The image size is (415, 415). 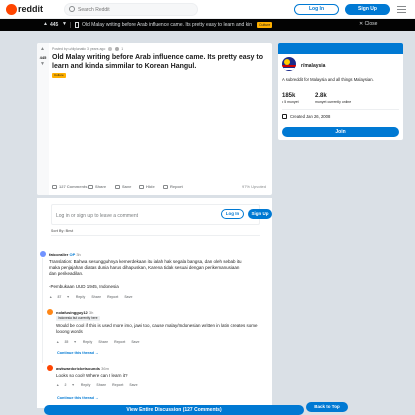 I want to click on members-label: • 5 munyet, so click(x=290, y=102).